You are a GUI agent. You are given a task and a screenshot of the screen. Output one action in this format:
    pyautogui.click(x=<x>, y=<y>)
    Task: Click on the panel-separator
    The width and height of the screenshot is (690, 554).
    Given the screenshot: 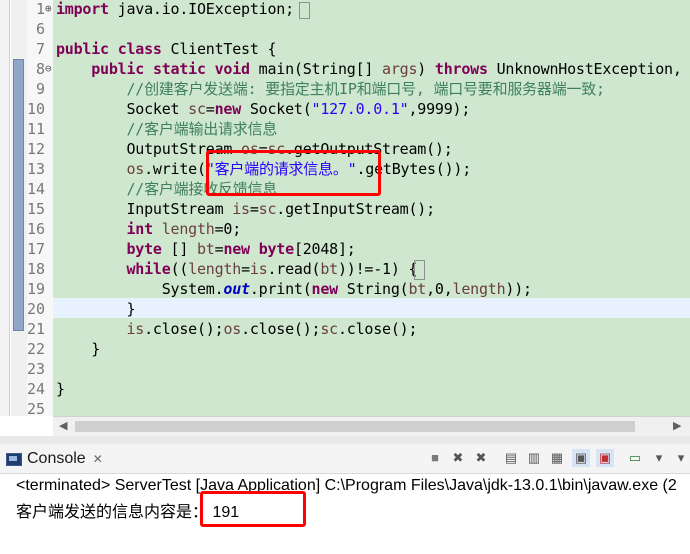 What is the action you would take?
    pyautogui.click(x=345, y=440)
    